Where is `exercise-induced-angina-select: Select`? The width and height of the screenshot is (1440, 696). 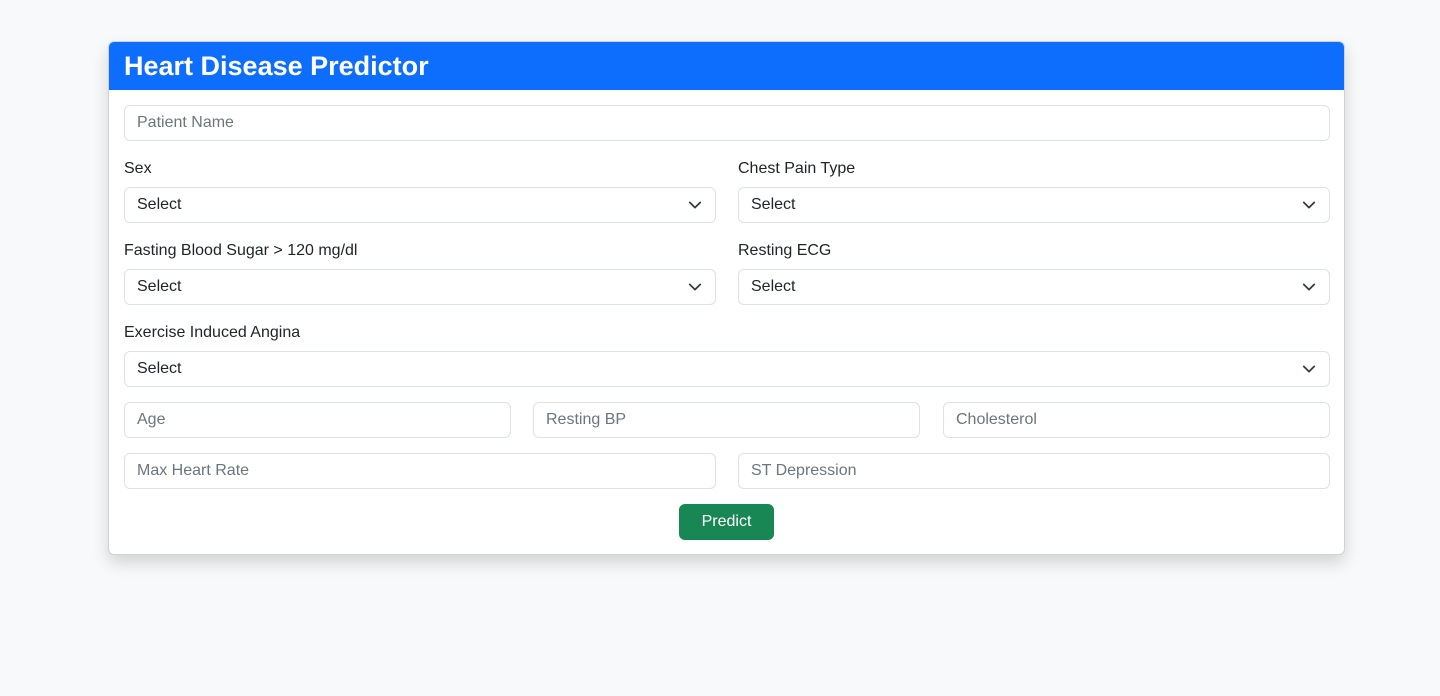 exercise-induced-angina-select: Select is located at coordinates (727, 369).